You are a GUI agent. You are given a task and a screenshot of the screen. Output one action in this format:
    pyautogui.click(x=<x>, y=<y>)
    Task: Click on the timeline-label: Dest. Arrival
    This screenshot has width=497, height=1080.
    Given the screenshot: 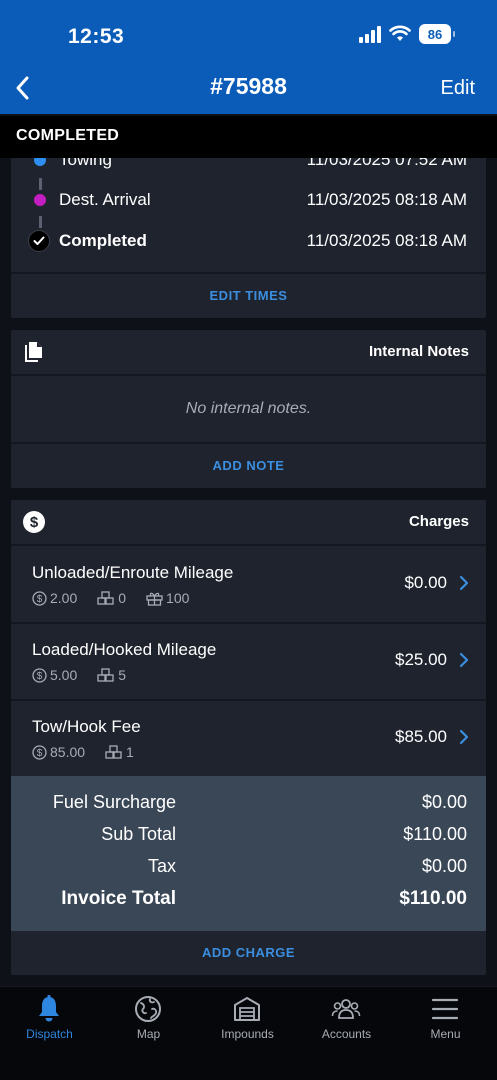 What is the action you would take?
    pyautogui.click(x=105, y=199)
    